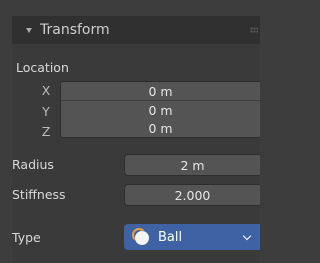 This screenshot has height=263, width=320. I want to click on location-x-field: 0 m, so click(160, 90).